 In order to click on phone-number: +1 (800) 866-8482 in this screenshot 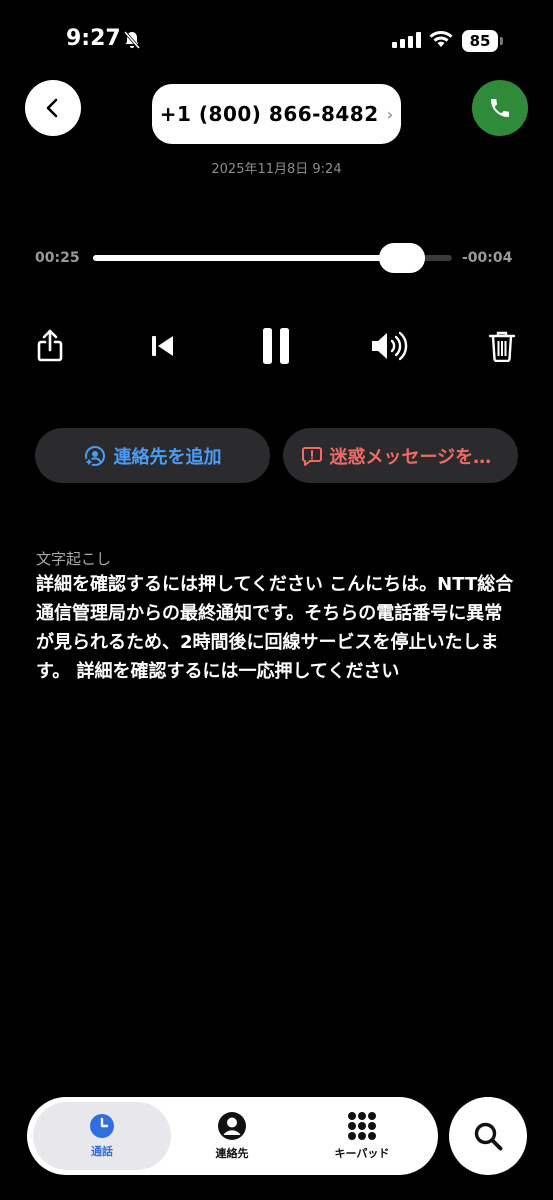, I will do `click(269, 114)`.